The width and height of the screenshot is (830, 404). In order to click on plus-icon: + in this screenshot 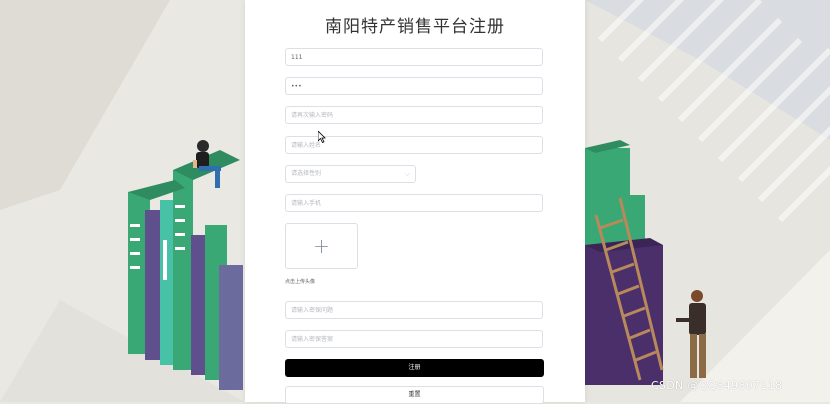, I will do `click(321, 246)`.